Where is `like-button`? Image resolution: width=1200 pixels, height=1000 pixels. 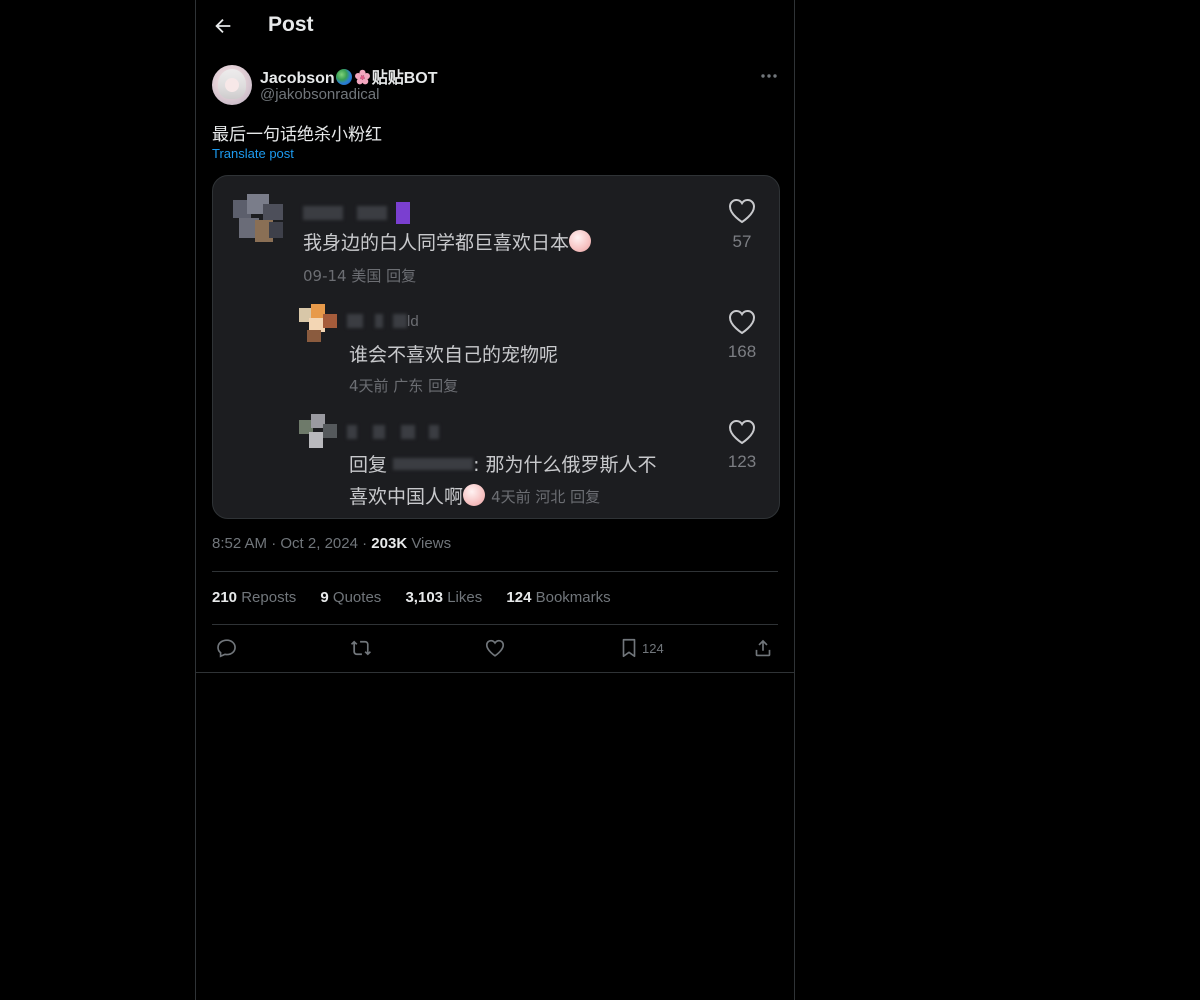 like-button is located at coordinates (495, 648).